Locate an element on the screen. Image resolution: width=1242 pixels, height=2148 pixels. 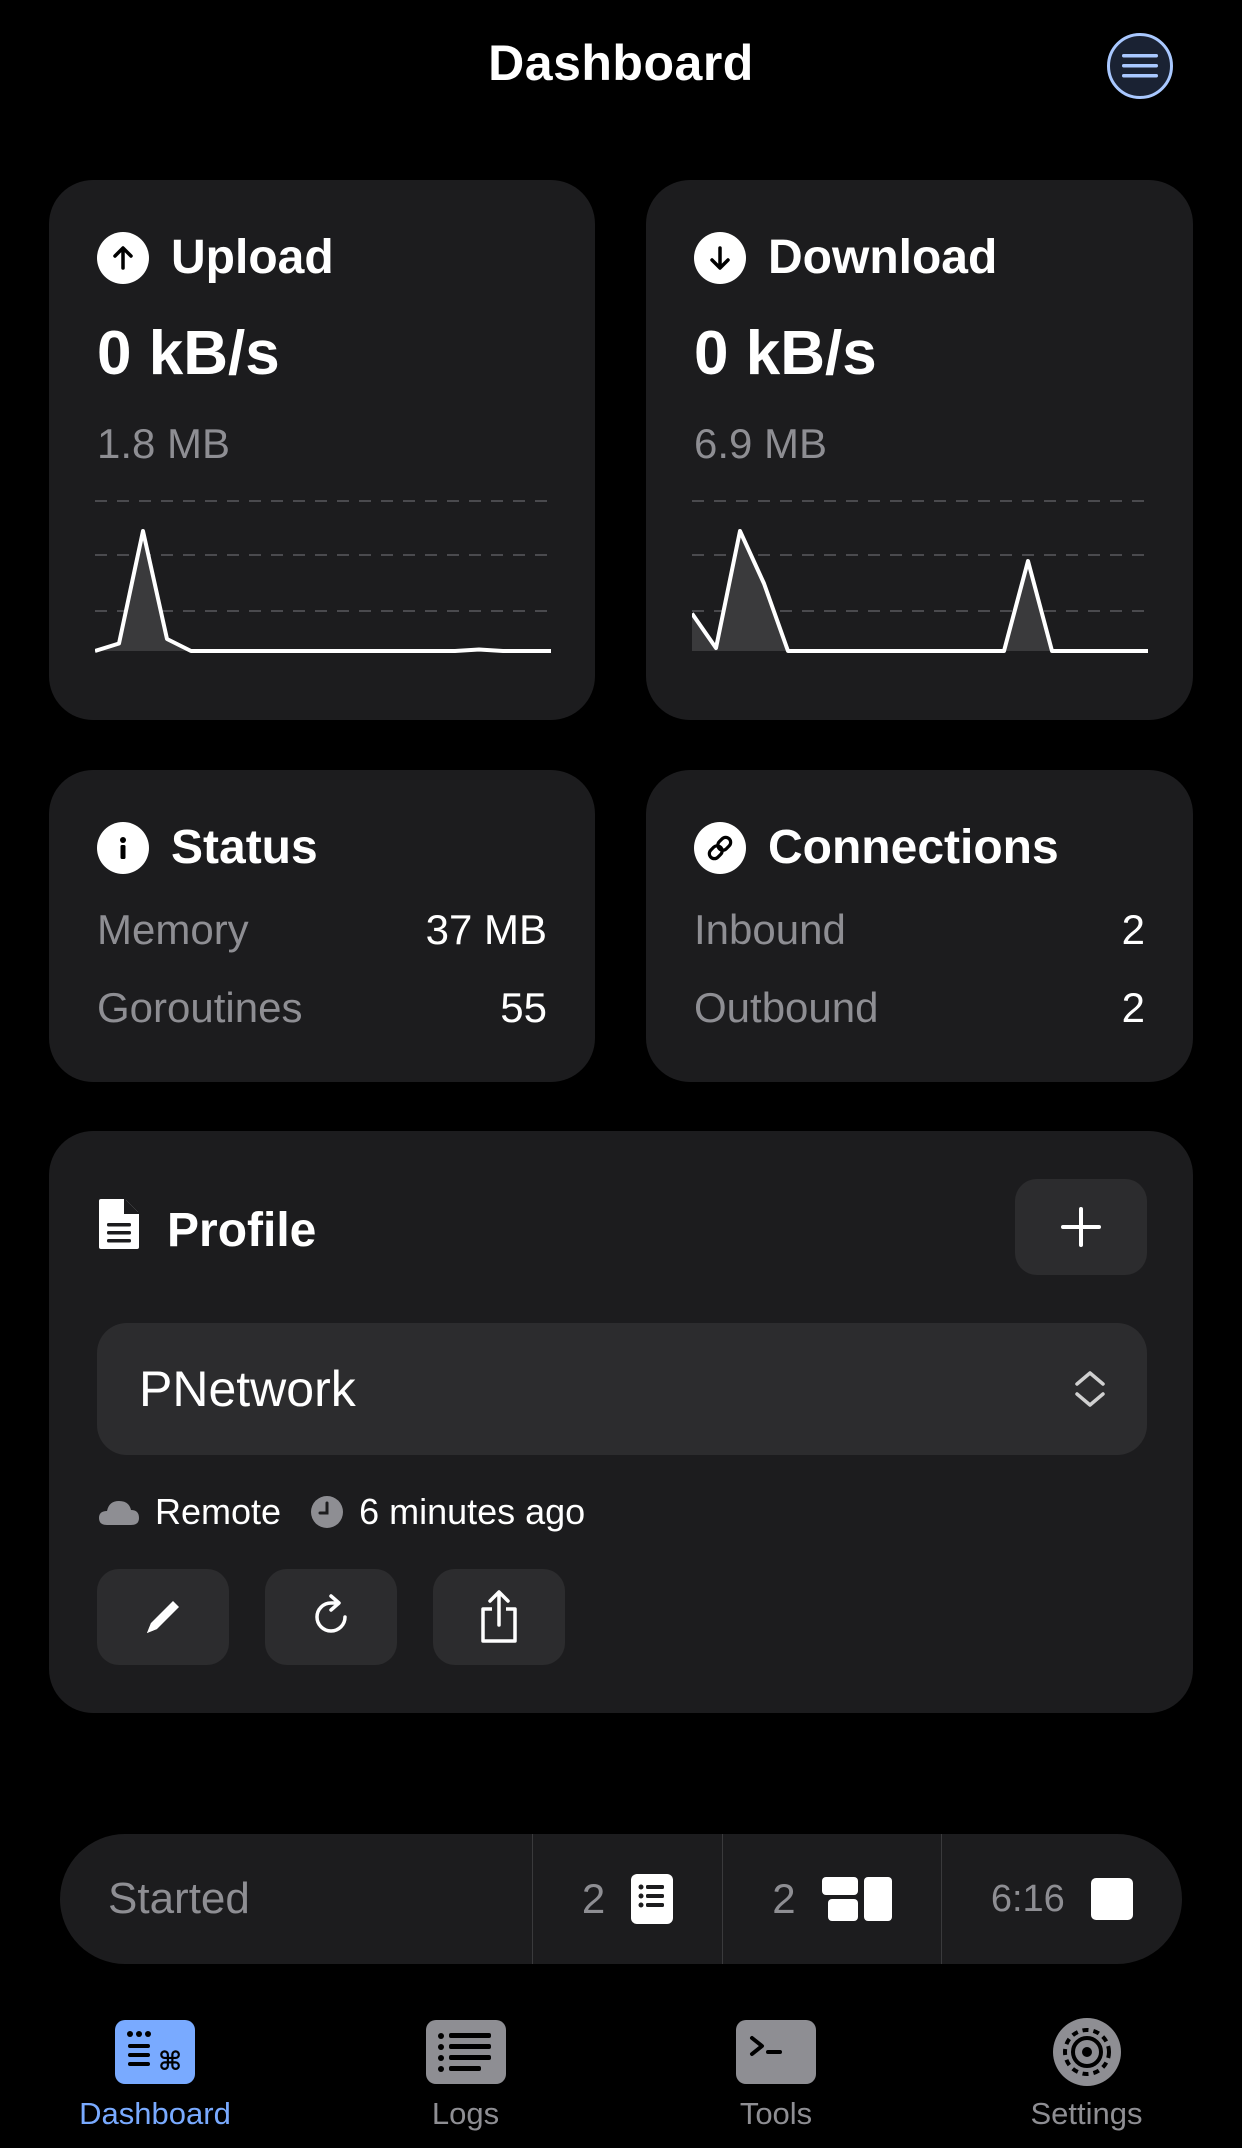
uptime-segment: 6:16 is located at coordinates (1061, 1899).